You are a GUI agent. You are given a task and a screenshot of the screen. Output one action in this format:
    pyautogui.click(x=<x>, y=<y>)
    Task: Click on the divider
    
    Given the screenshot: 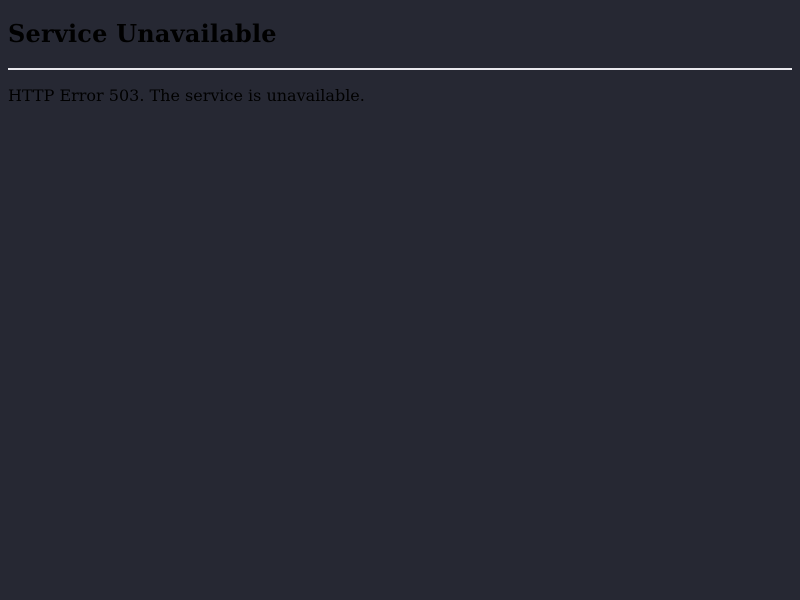 What is the action you would take?
    pyautogui.click(x=400, y=69)
    